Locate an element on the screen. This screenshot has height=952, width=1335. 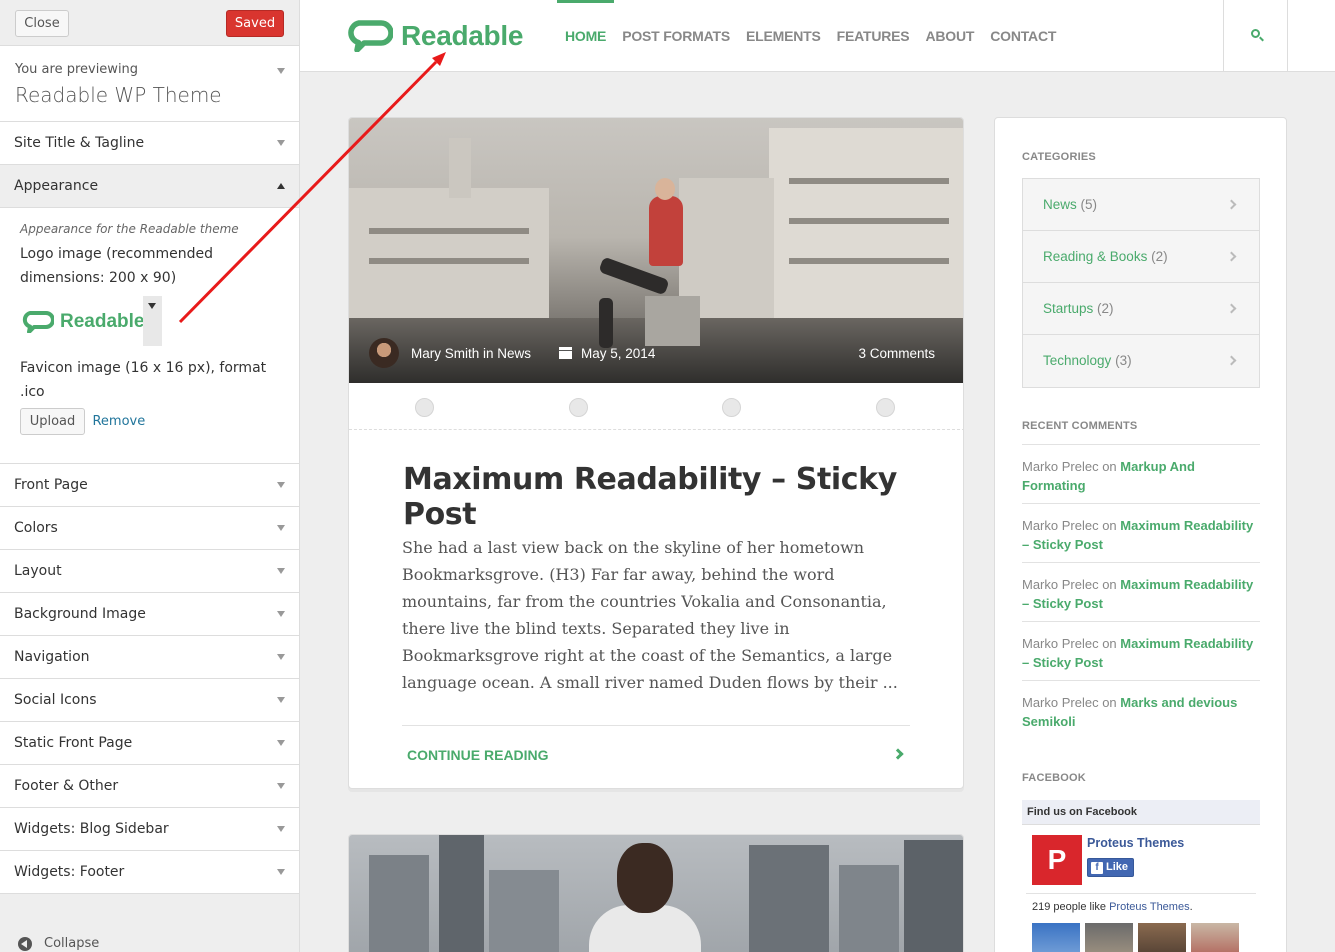
section-colors: Colors is located at coordinates (149, 528).